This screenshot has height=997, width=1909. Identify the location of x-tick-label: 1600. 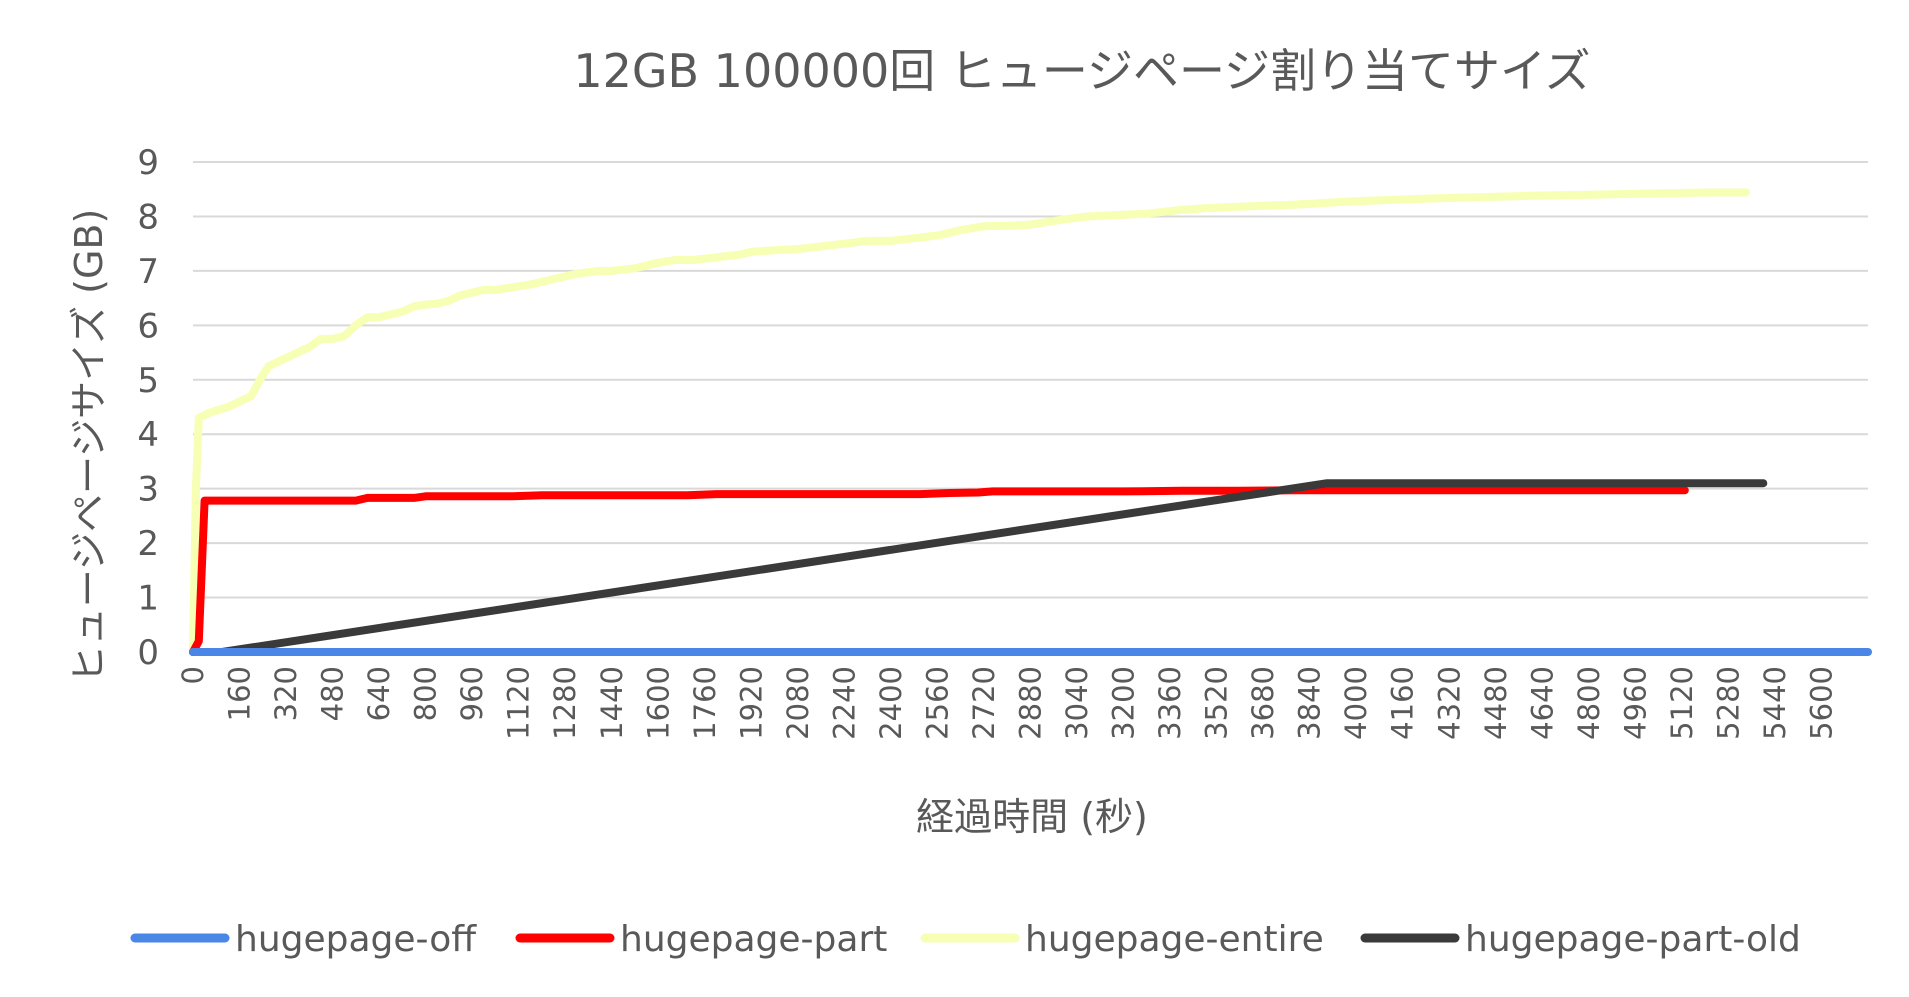
(658, 703).